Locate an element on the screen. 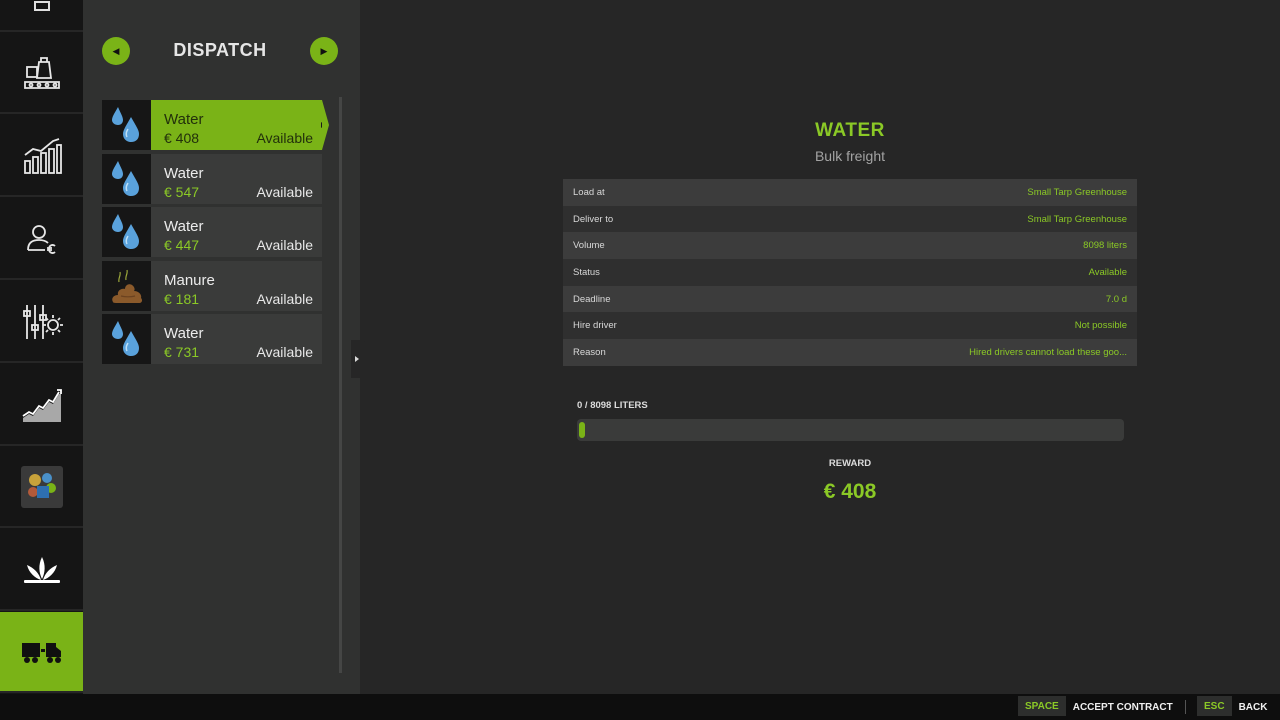 The height and width of the screenshot is (720, 1280). progress-fill is located at coordinates (582, 430).